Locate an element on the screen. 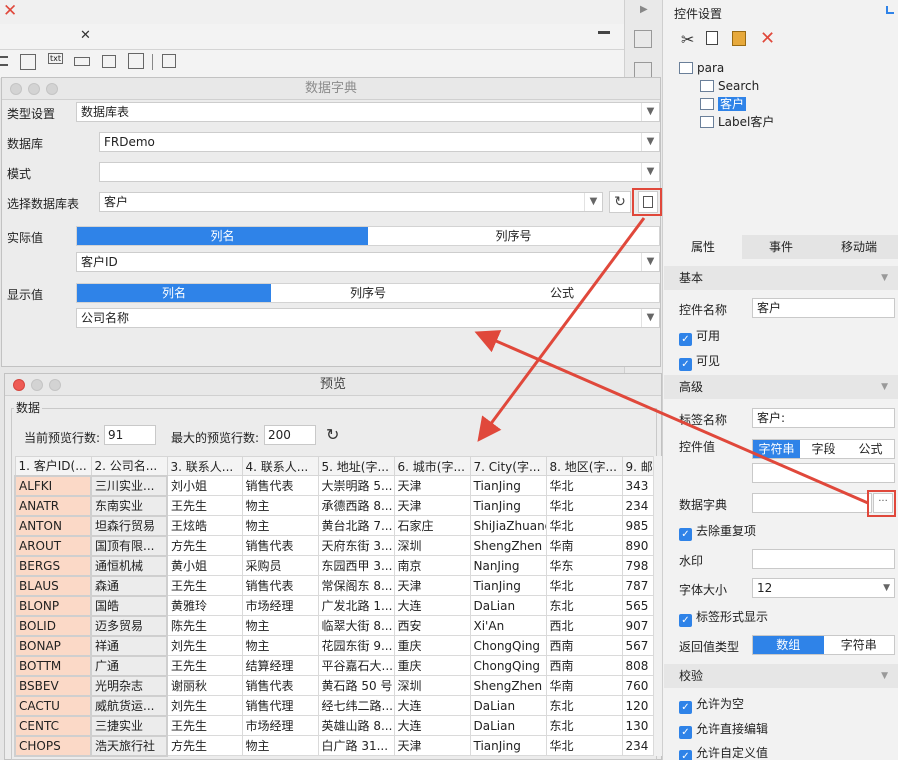  arrow-to-table is located at coordinates (561, 329).